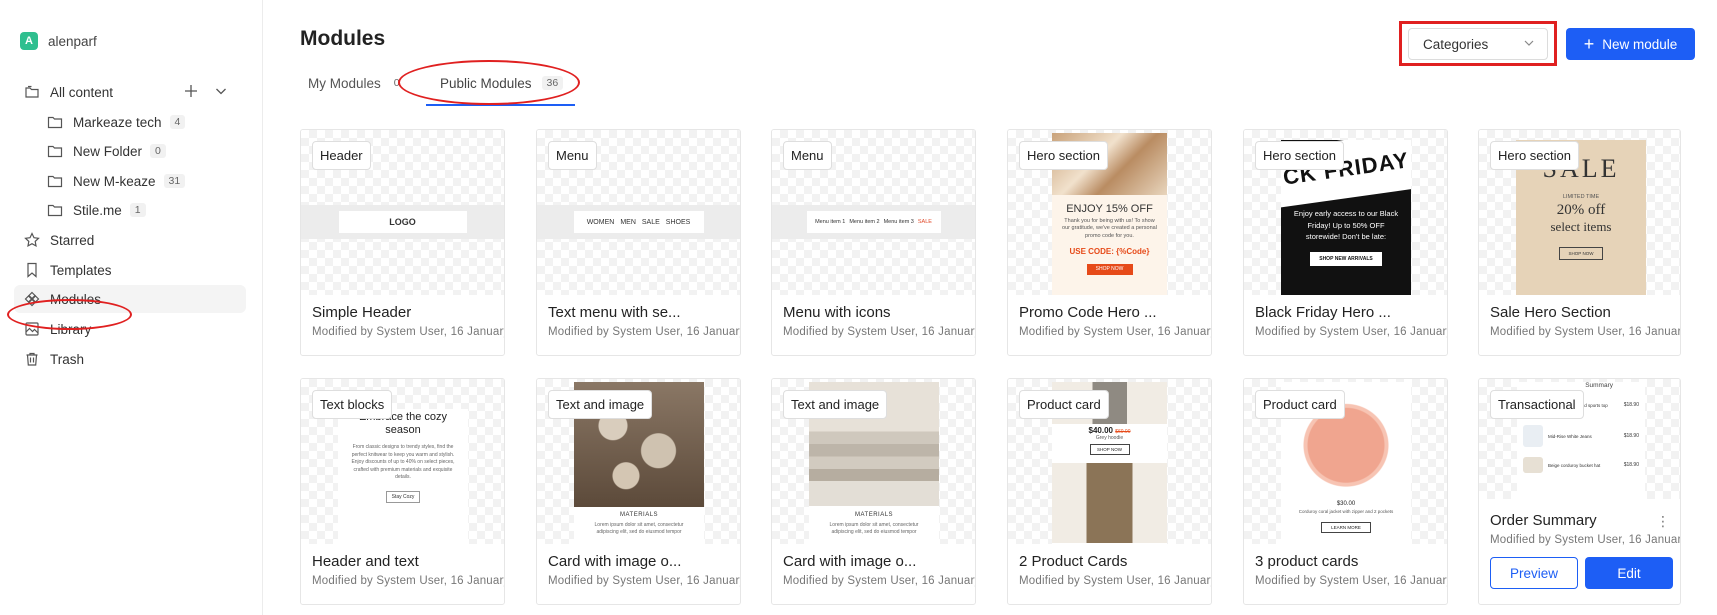 This screenshot has width=1717, height=615. Describe the element at coordinates (144, 151) in the screenshot. I see `sidebar-folder-new-folder: New Folder 0` at that location.